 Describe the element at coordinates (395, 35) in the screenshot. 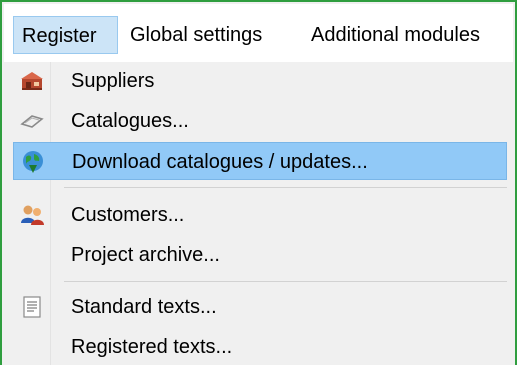

I see `menu-additional-modules: Additional modules` at that location.